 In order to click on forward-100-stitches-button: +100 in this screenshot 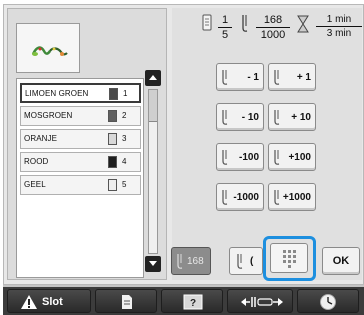, I will do `click(292, 157)`.